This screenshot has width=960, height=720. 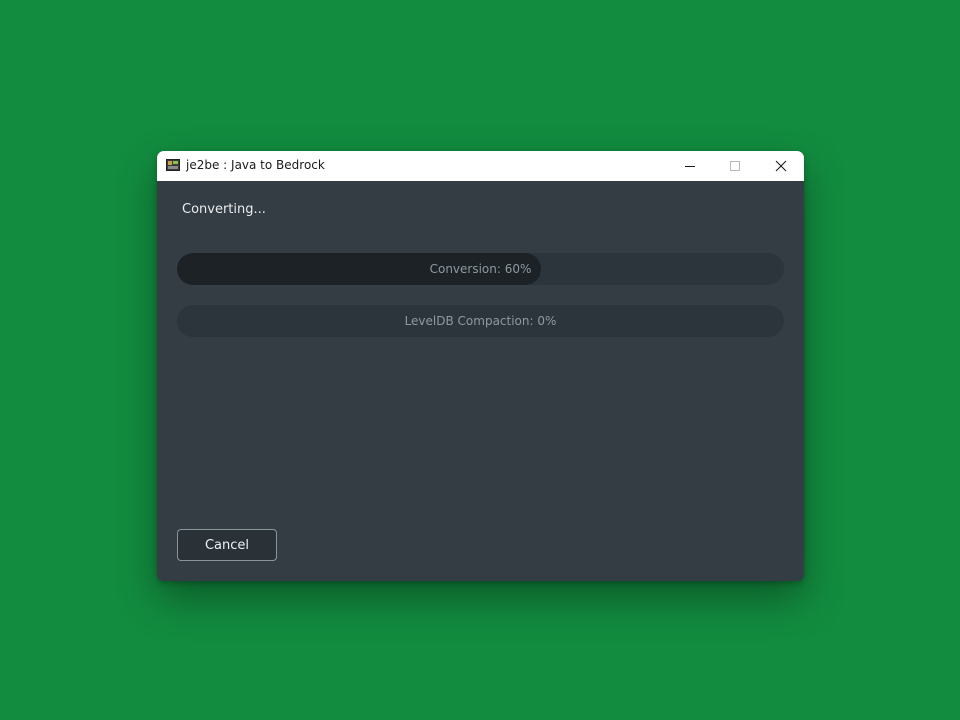 I want to click on compaction-progress-bar: LevelDB Compaction: 0%, so click(x=480, y=321).